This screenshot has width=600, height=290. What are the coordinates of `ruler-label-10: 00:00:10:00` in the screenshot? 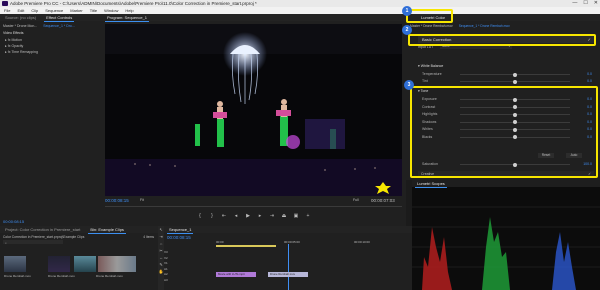 It's located at (362, 242).